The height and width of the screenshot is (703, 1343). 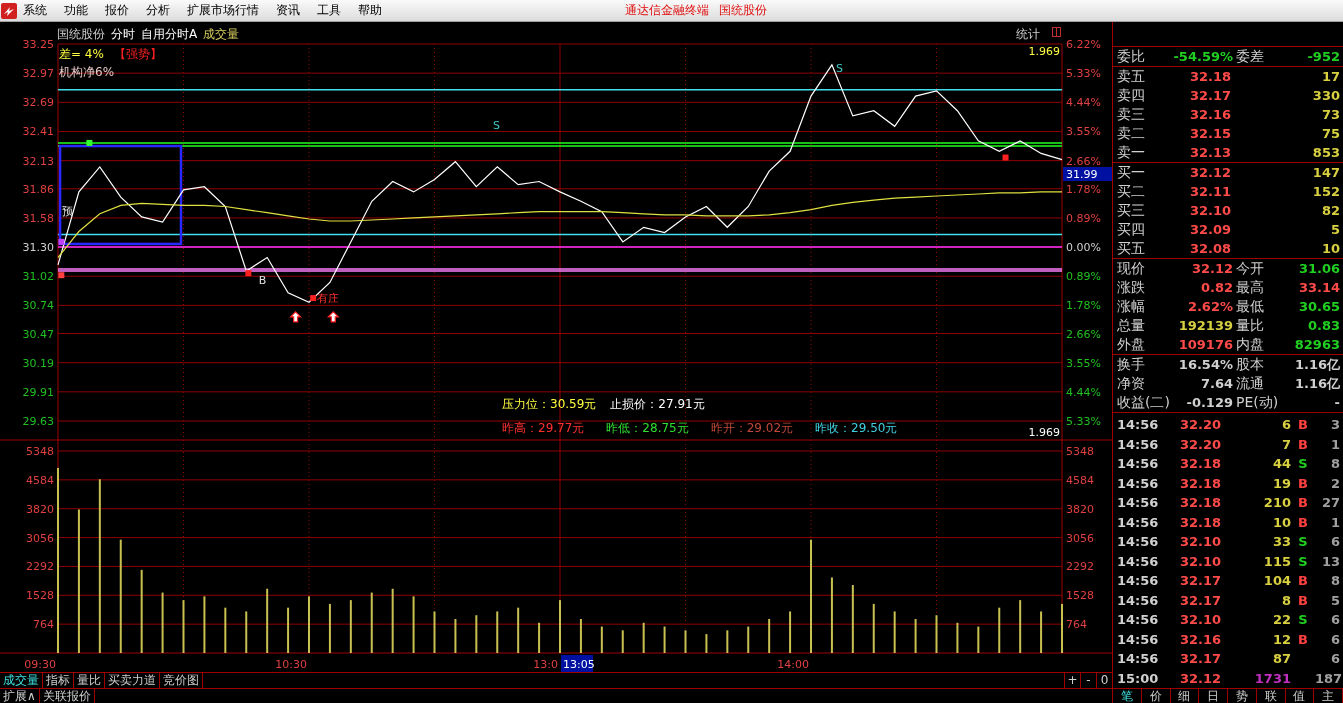 I want to click on bottom-tab: 关联报价, so click(x=67, y=696).